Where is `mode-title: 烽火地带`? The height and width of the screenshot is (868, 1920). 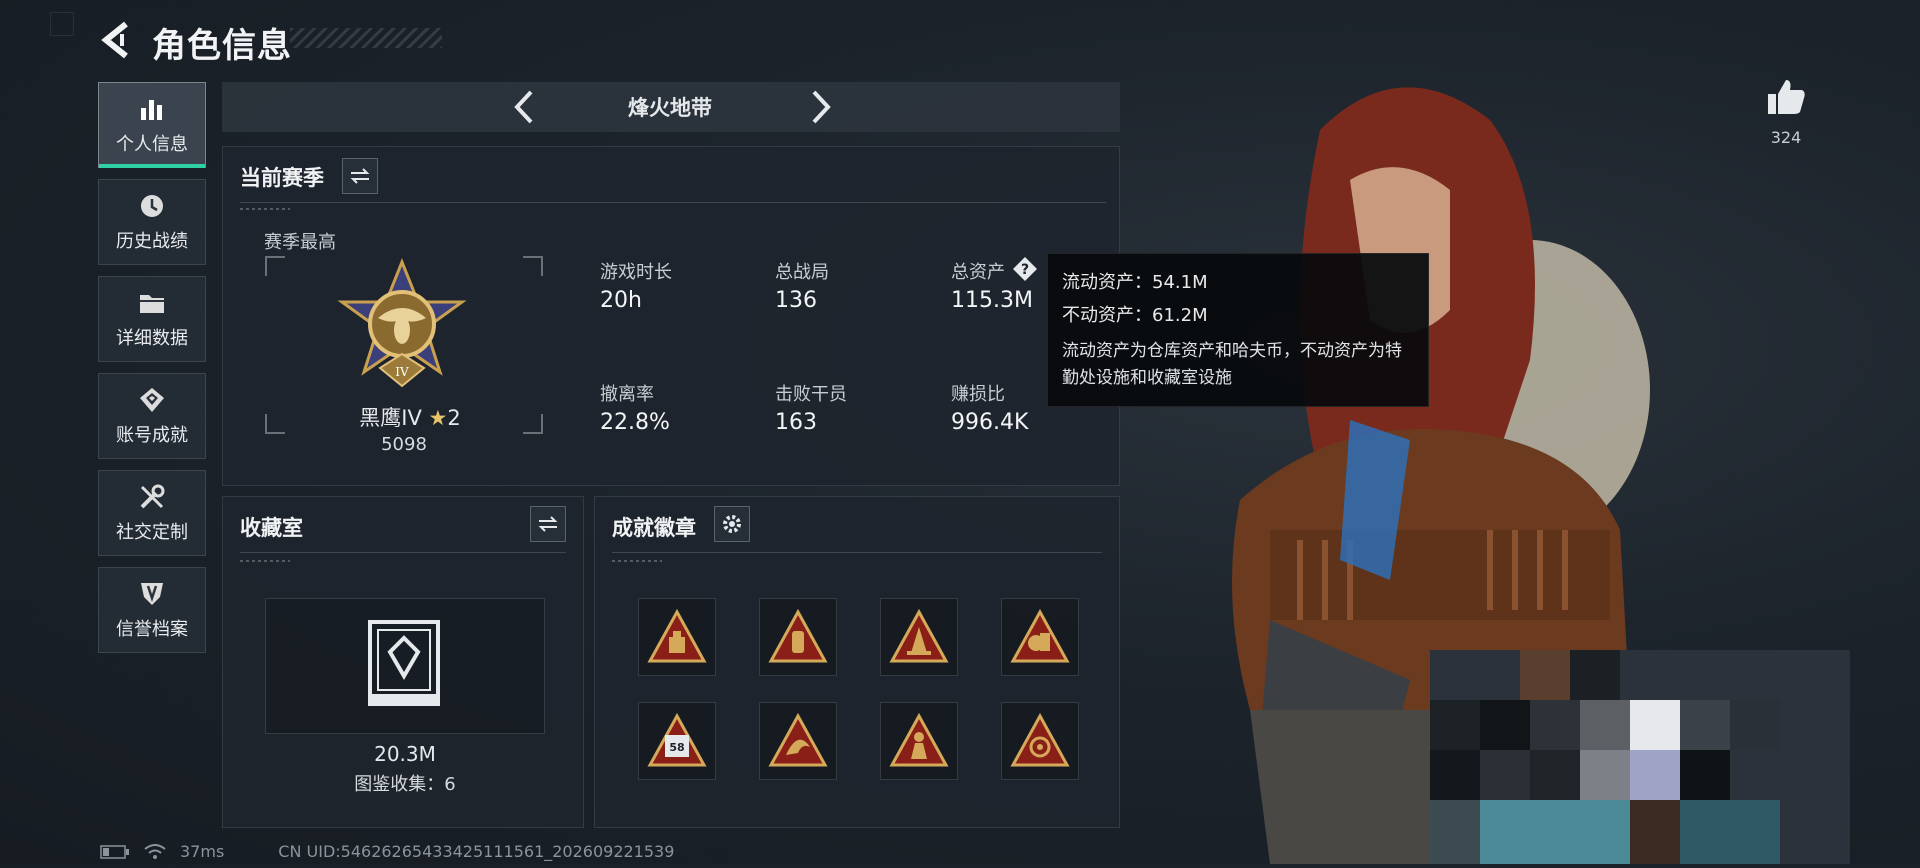 mode-title: 烽火地带 is located at coordinates (670, 108).